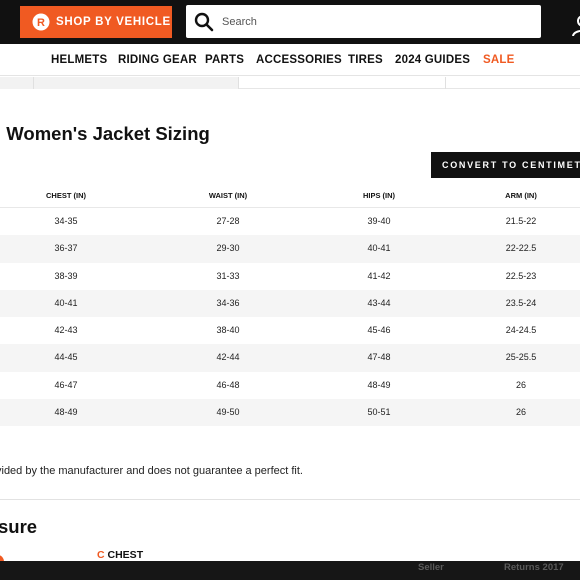 This screenshot has width=580, height=580. What do you see at coordinates (290, 83) in the screenshot?
I see `sub-tabs-strip` at bounding box center [290, 83].